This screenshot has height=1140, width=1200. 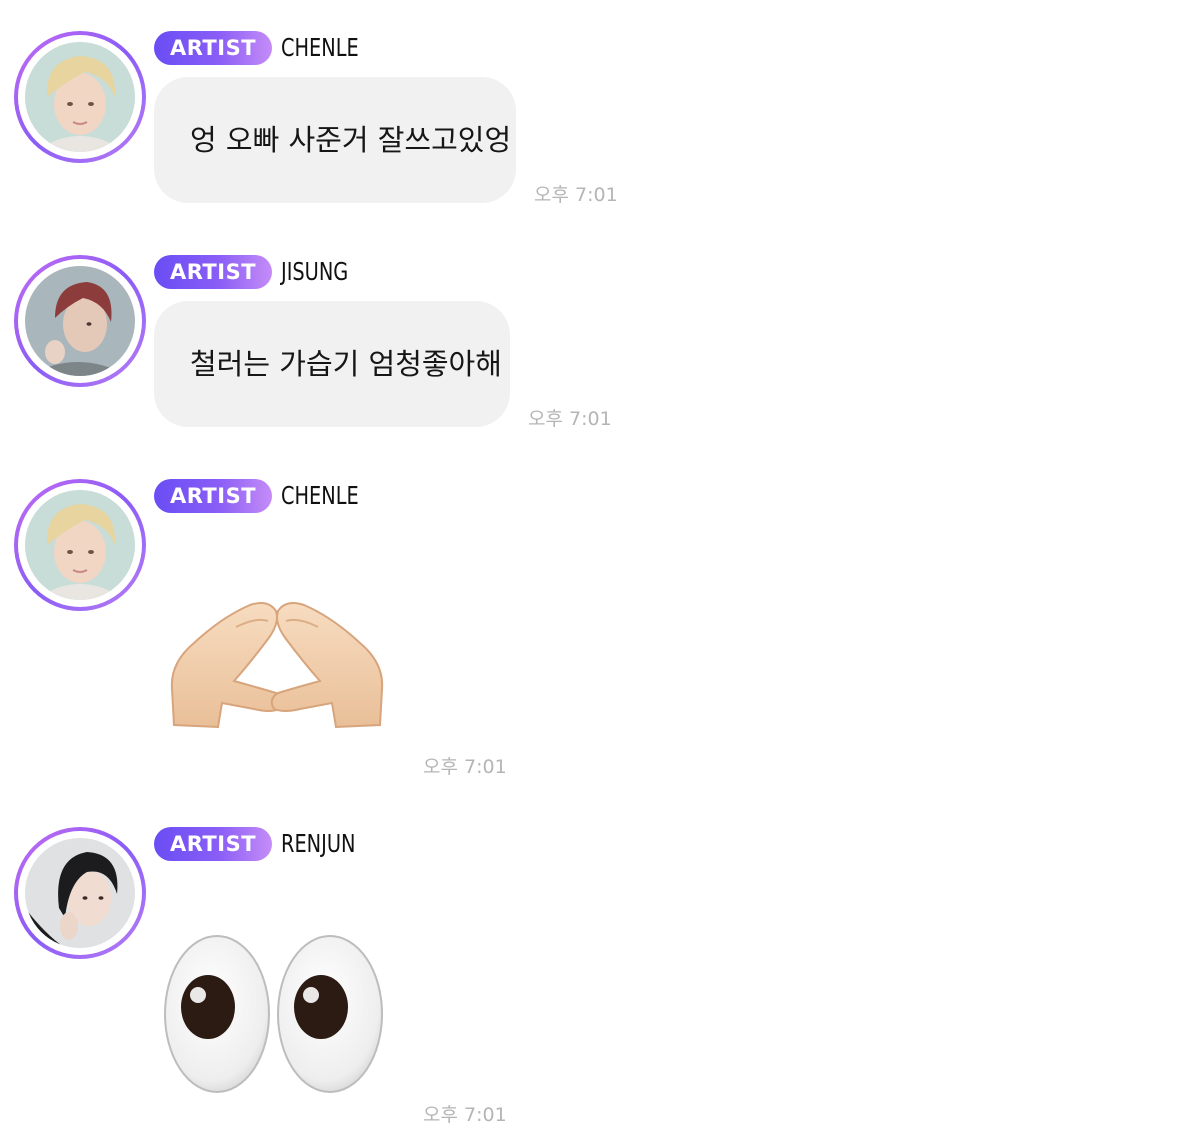 What do you see at coordinates (276, 1014) in the screenshot?
I see `eyes-emoji` at bounding box center [276, 1014].